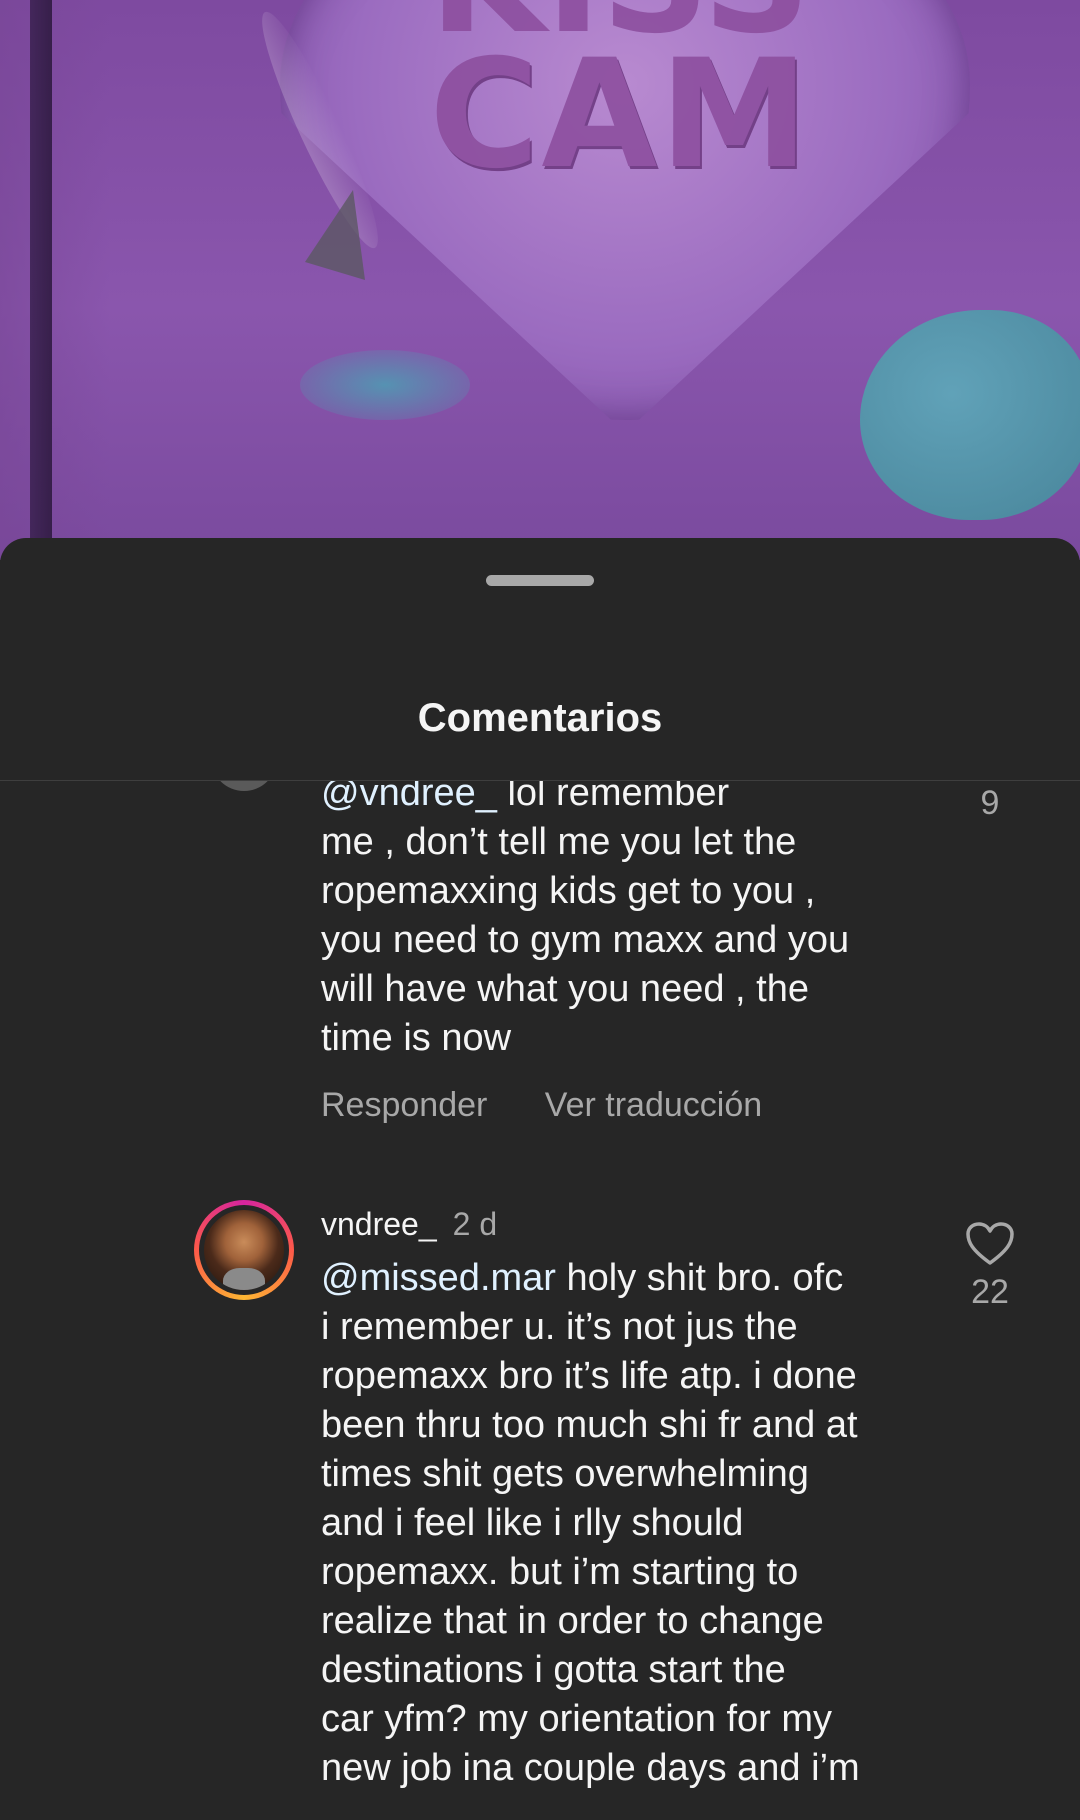 The height and width of the screenshot is (1820, 1080). I want to click on avatar-photo, so click(244, 1250).